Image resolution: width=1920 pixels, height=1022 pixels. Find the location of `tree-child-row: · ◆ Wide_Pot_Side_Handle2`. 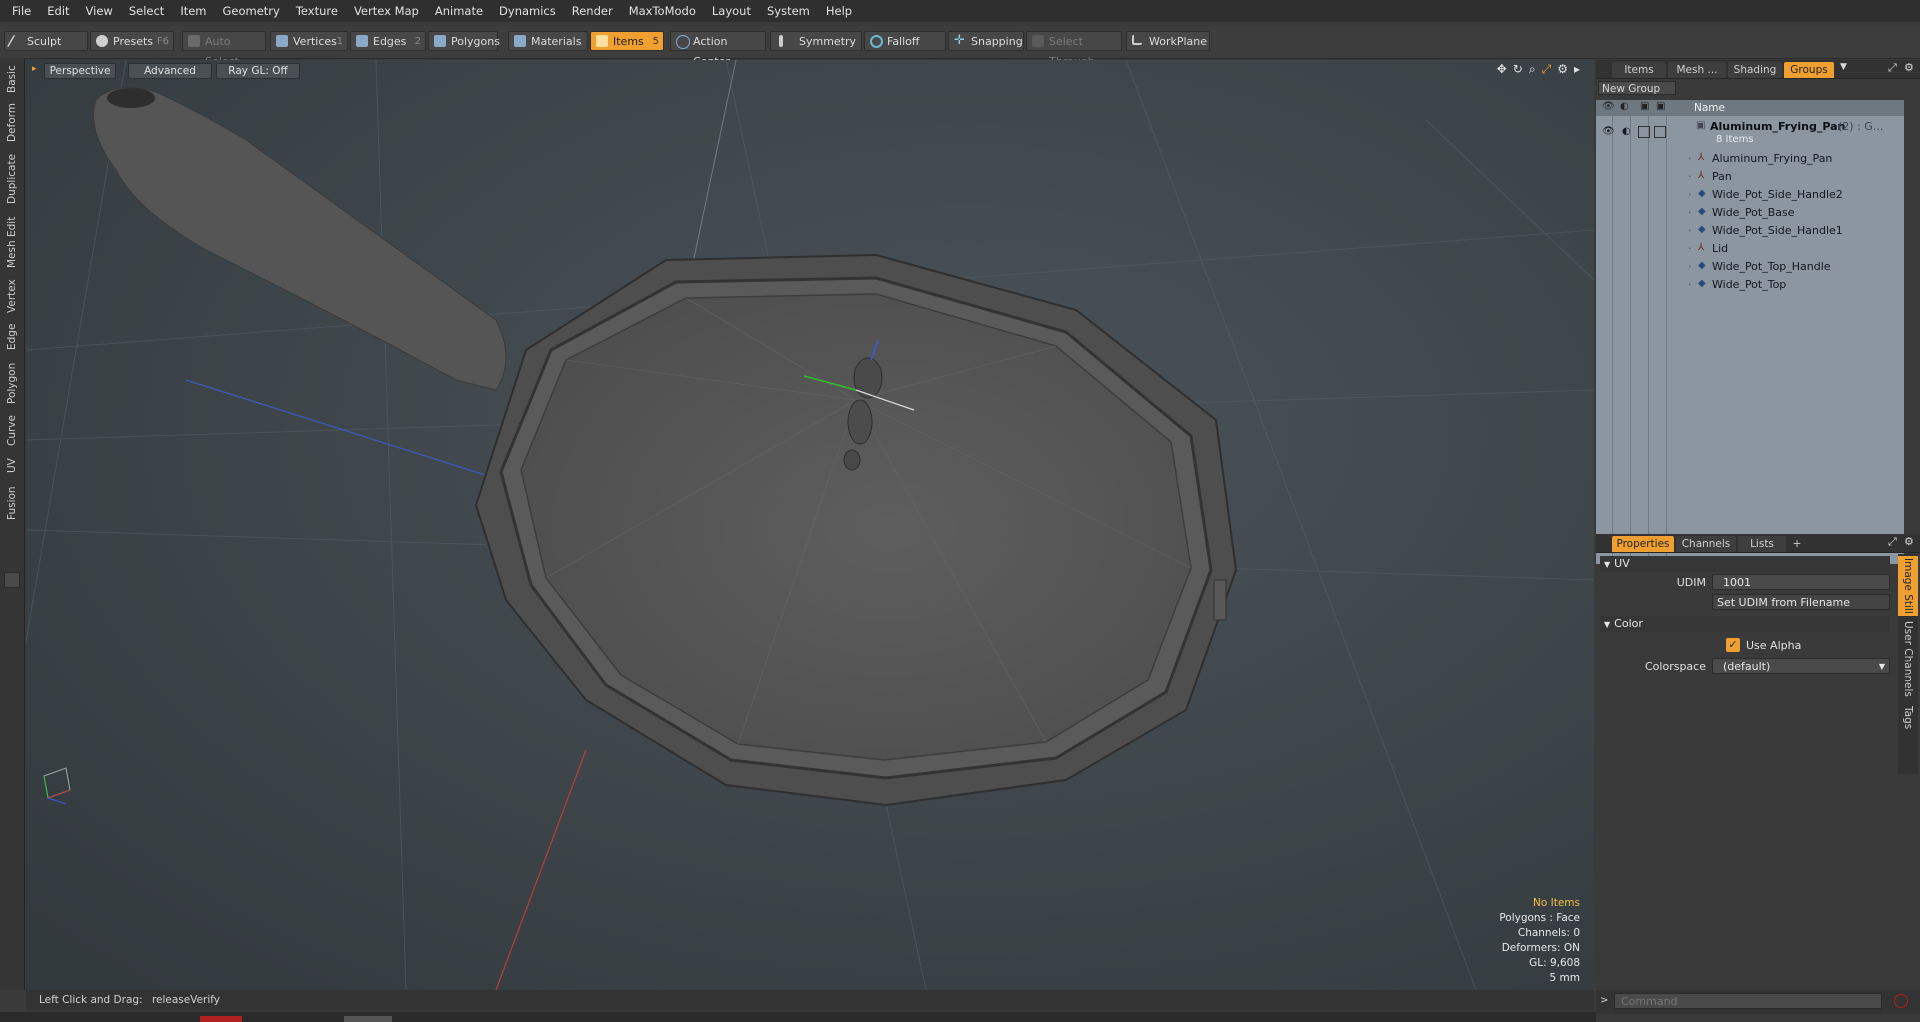

tree-child-row: · ◆ Wide_Pot_Side_Handle2 is located at coordinates (1750, 195).